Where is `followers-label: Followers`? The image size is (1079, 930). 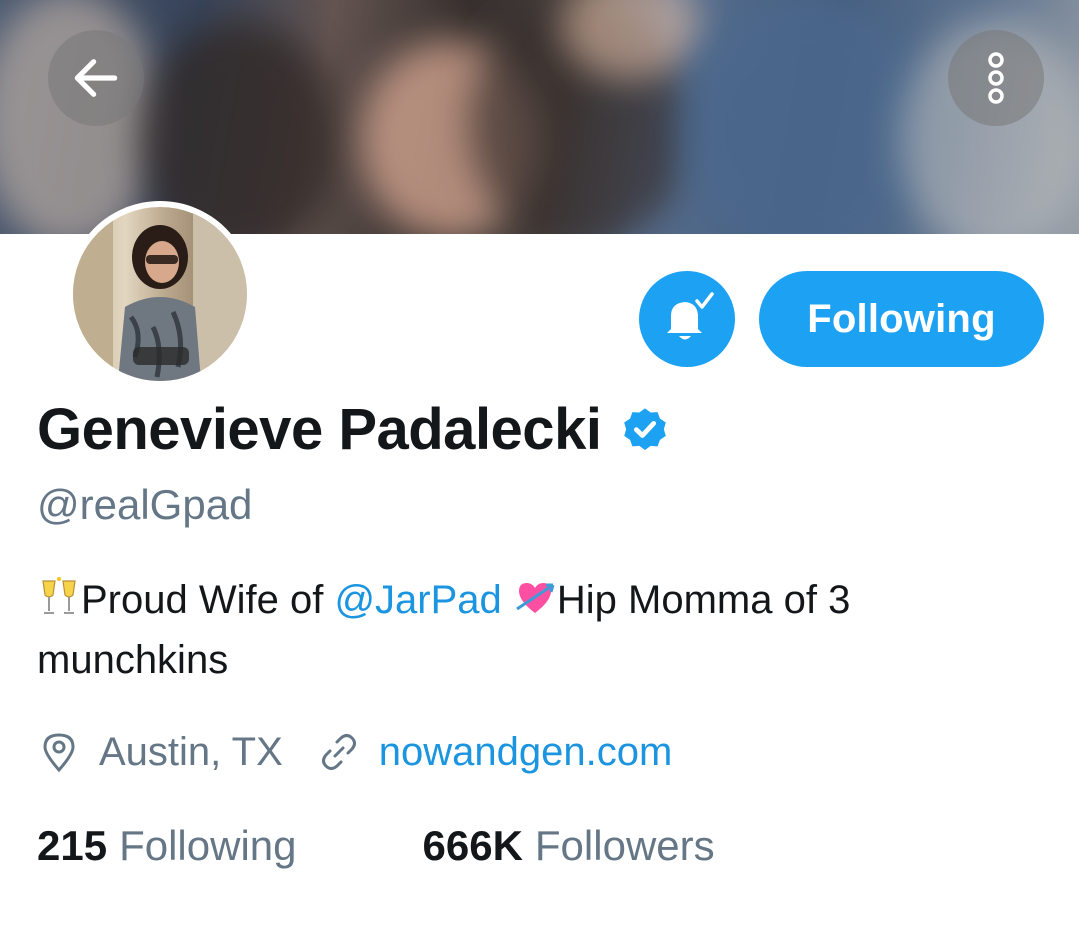
followers-label: Followers is located at coordinates (624, 845).